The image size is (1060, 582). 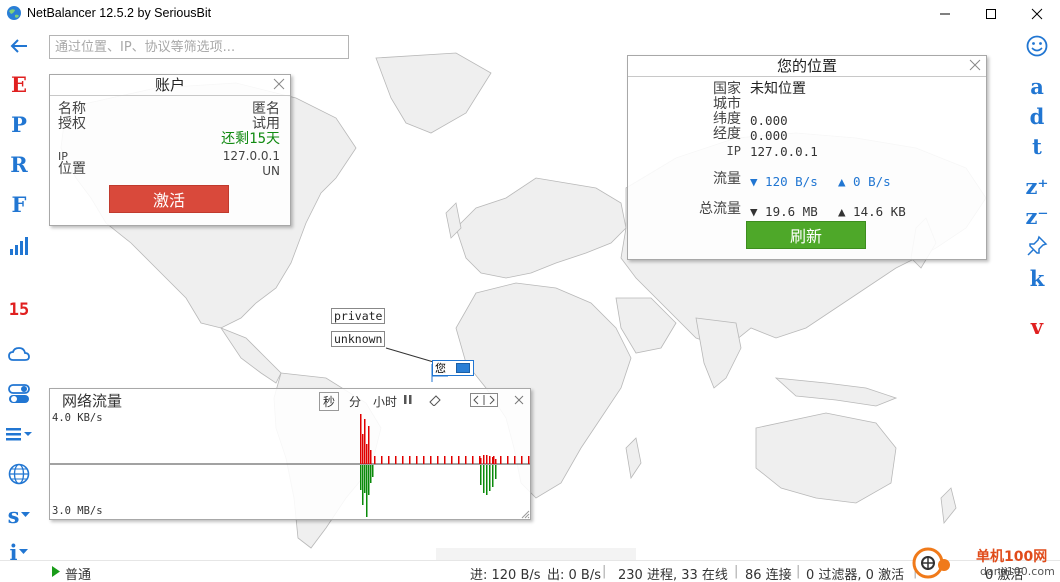 What do you see at coordinates (530, 14) in the screenshot?
I see `title-bar: NetBalancer 12.5.2 by SeriousBit` at bounding box center [530, 14].